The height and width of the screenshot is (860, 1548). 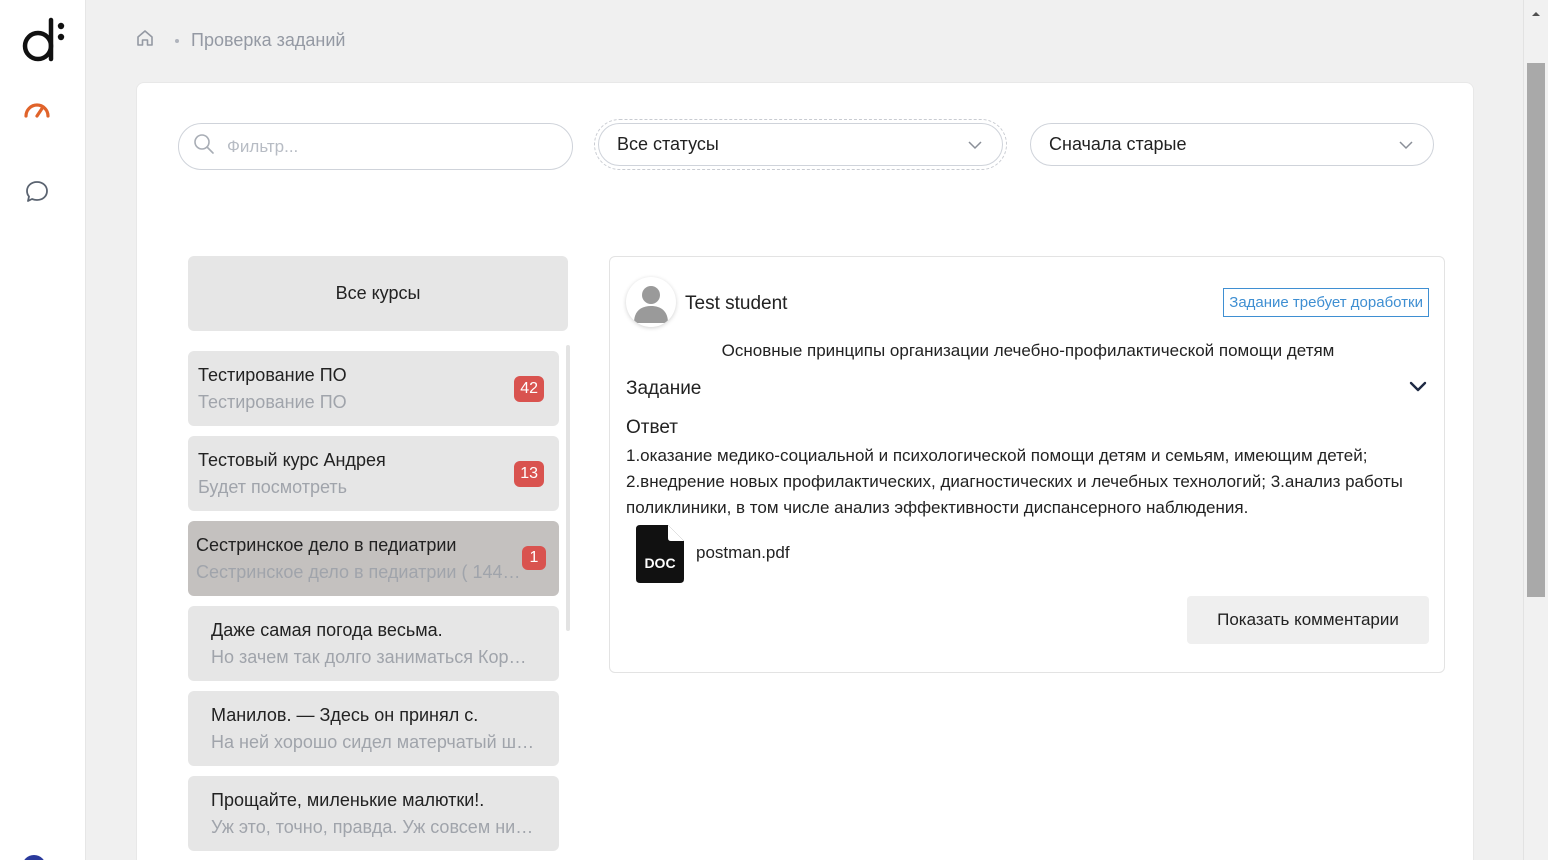 I want to click on status-select: Все статусы, so click(x=800, y=144).